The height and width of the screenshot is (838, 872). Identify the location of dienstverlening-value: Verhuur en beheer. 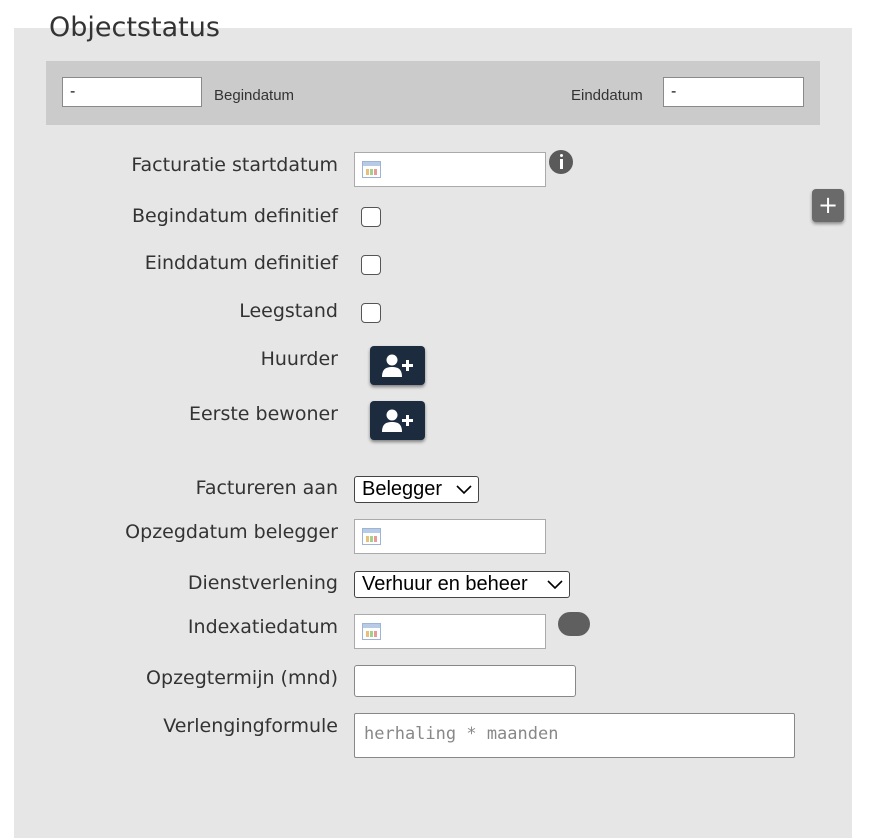
(445, 584).